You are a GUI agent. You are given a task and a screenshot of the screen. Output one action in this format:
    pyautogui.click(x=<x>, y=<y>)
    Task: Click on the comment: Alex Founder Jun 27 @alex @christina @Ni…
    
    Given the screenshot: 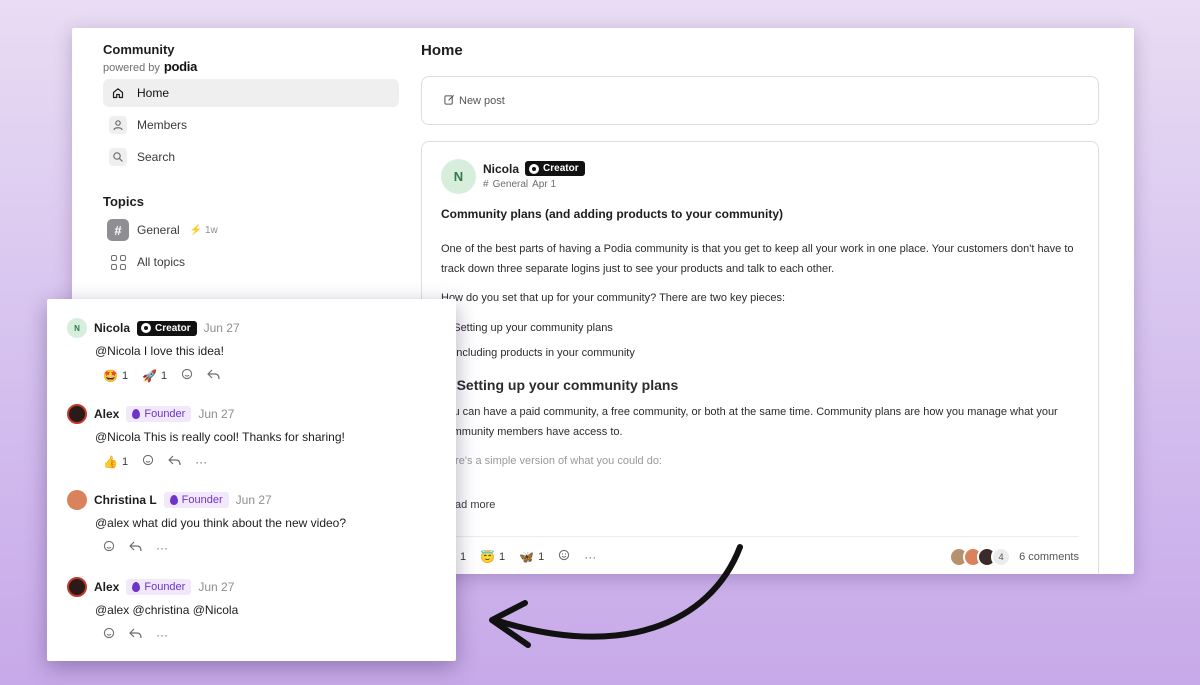 What is the action you would take?
    pyautogui.click(x=257, y=609)
    